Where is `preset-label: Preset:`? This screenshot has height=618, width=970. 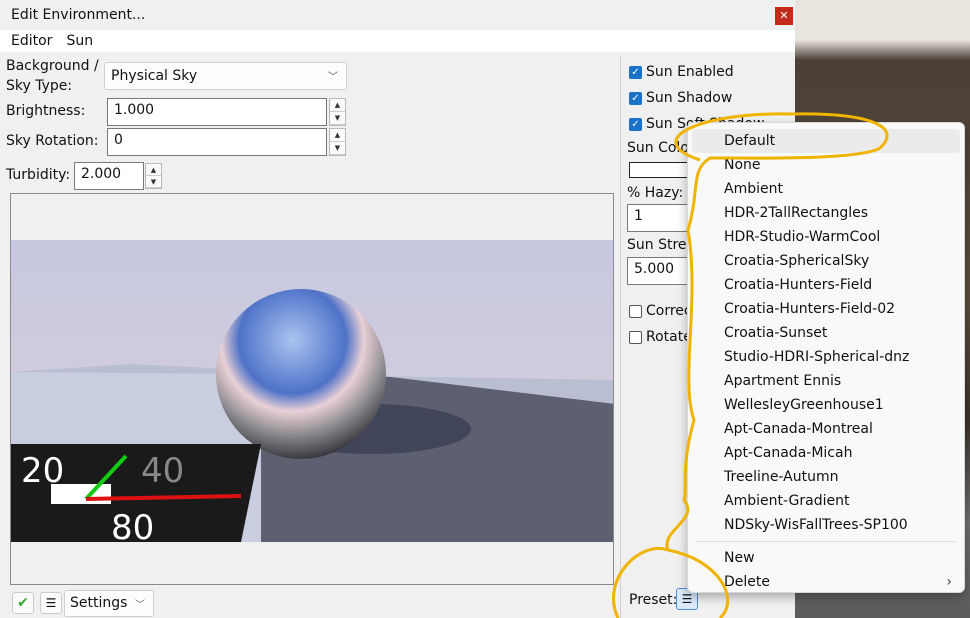
preset-label: Preset: is located at coordinates (653, 600).